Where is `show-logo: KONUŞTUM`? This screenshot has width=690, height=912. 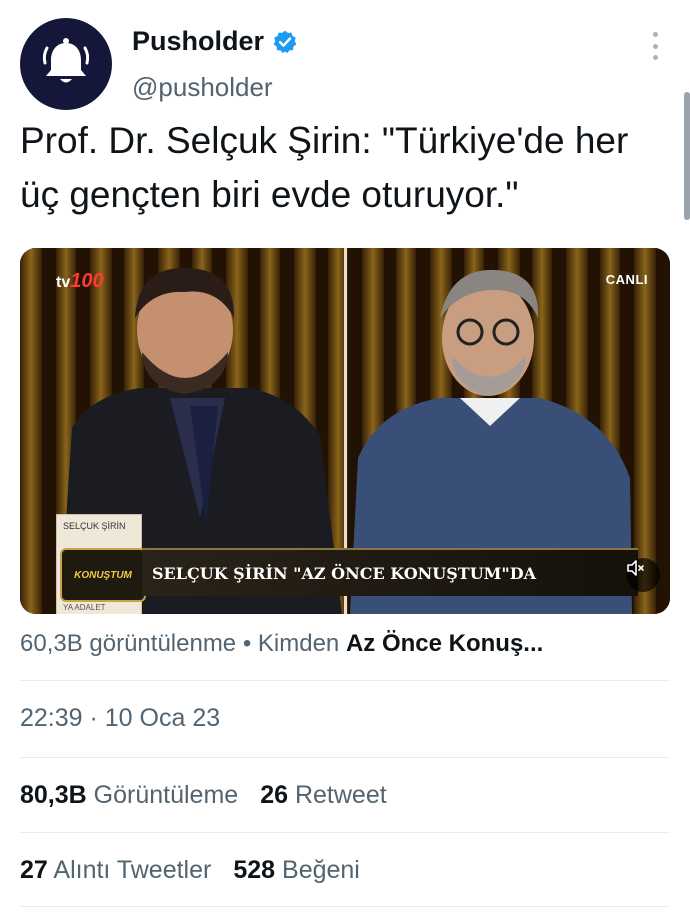 show-logo: KONUŞTUM is located at coordinates (103, 575).